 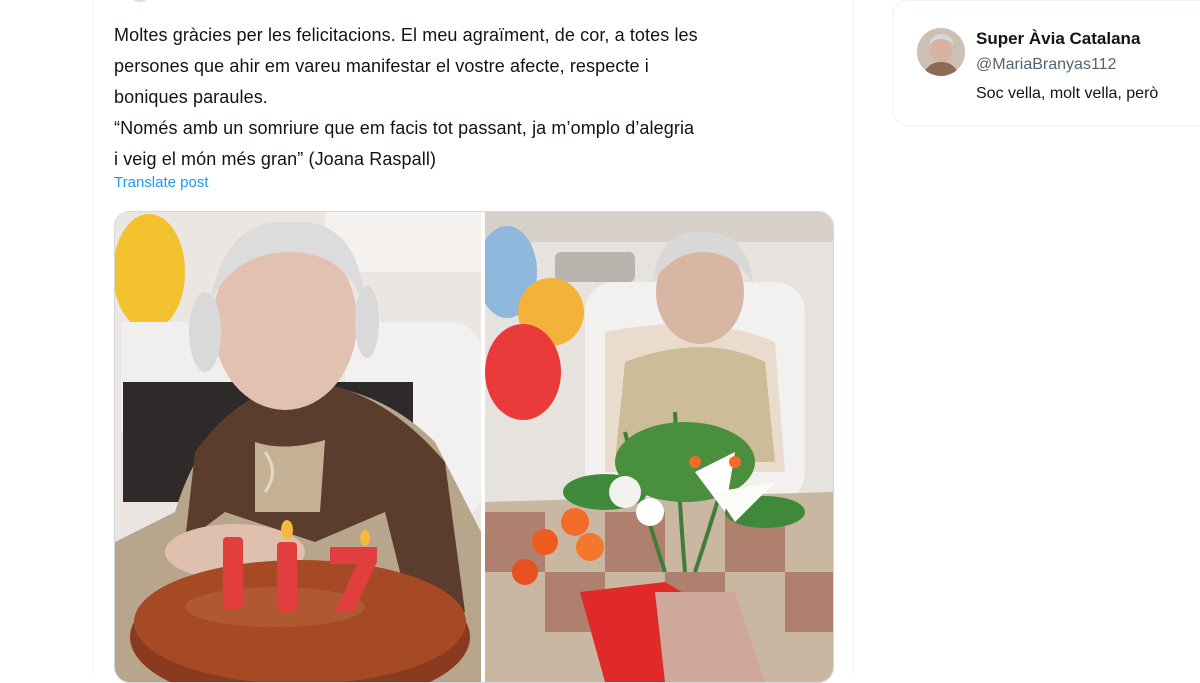 I want to click on post-text-line: boniques paraules., so click(x=191, y=97).